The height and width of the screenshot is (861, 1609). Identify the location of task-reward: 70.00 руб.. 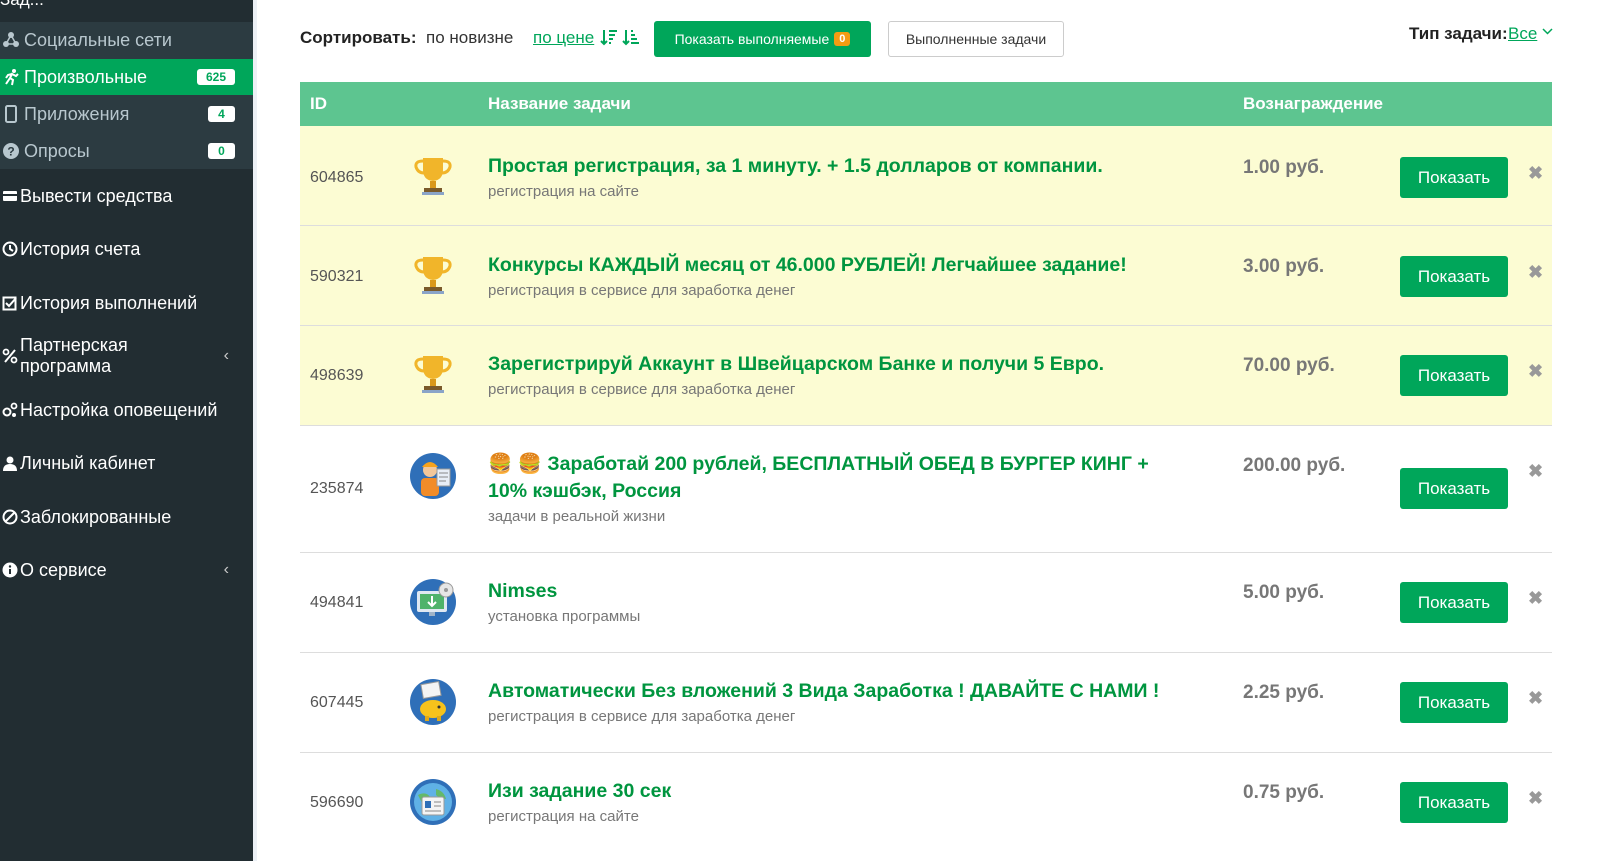
(1289, 365).